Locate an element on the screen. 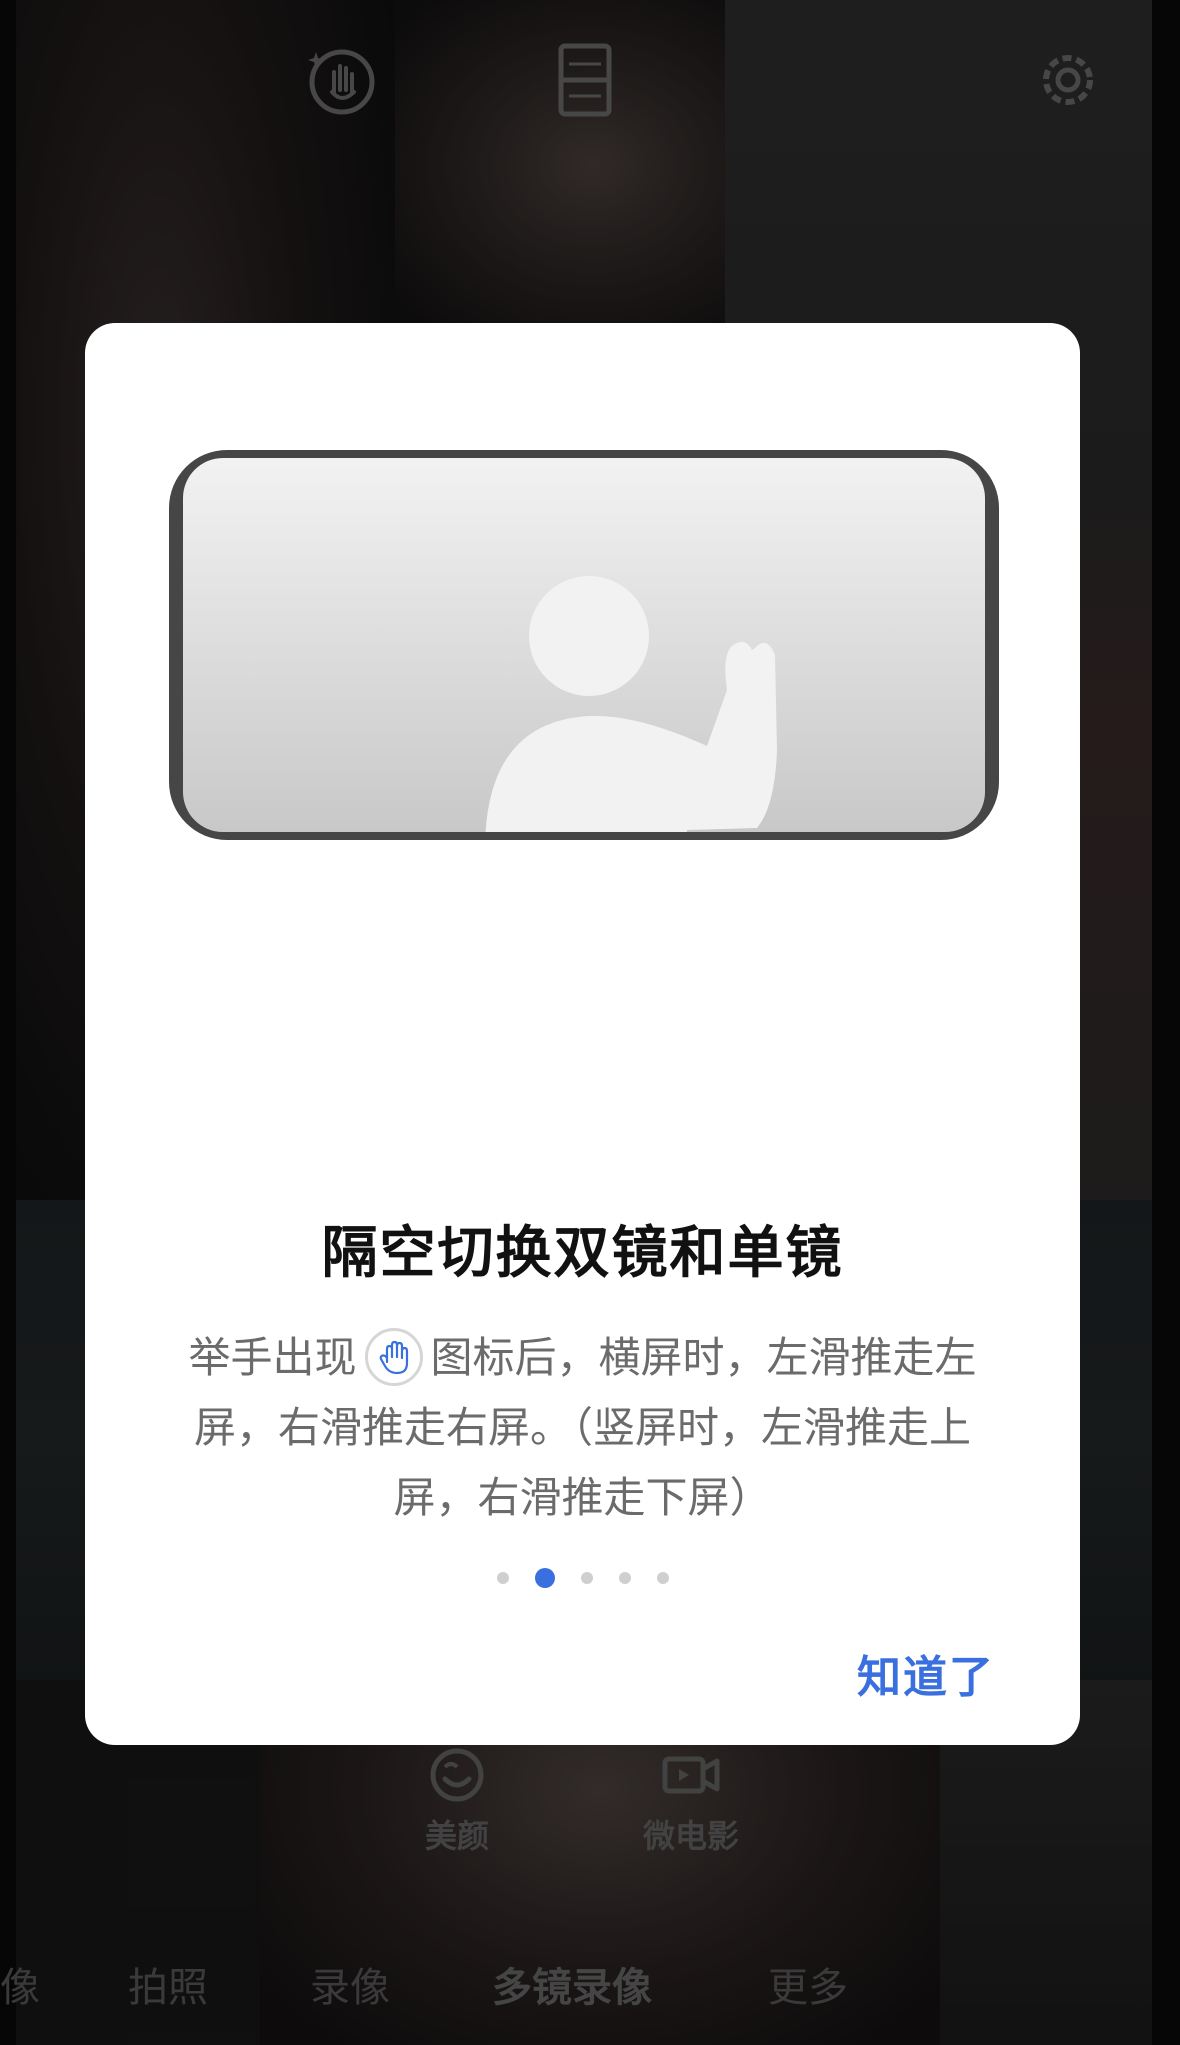  page-indicator is located at coordinates (582, 1578).